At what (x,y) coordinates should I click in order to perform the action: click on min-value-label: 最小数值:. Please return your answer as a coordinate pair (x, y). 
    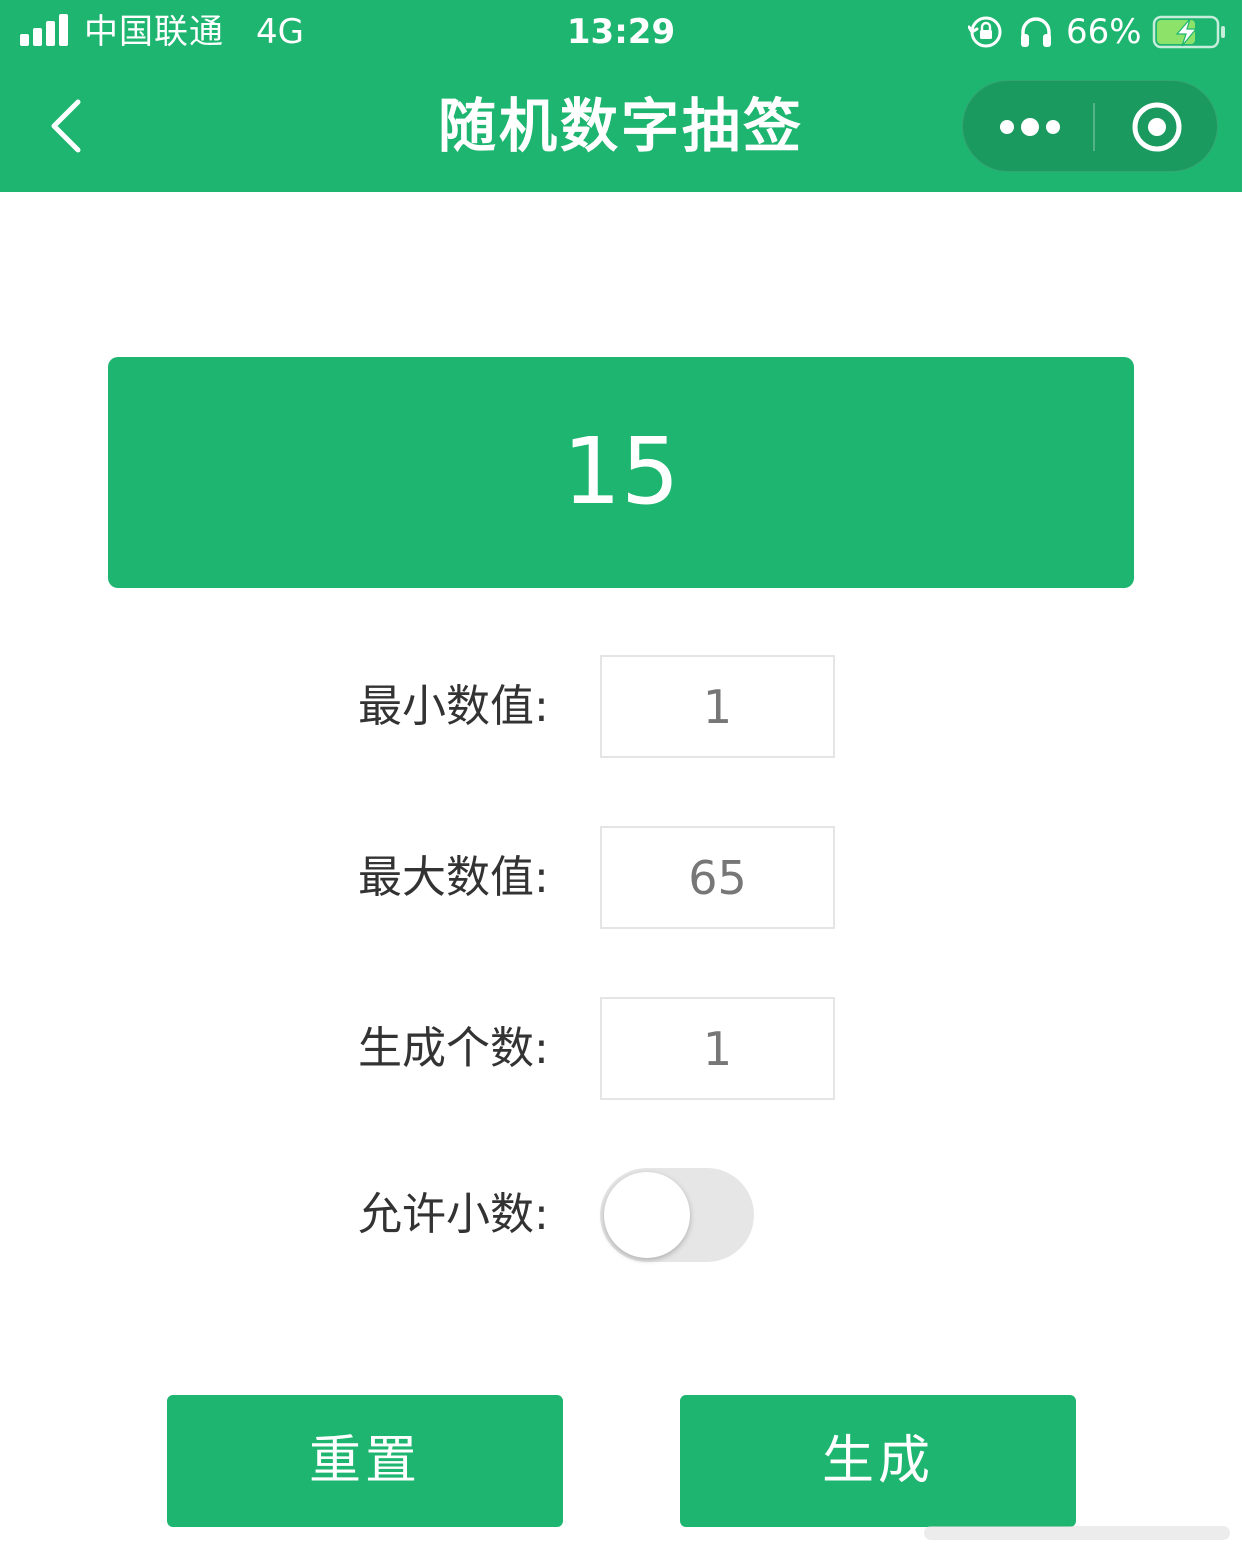
    Looking at the image, I should click on (453, 706).